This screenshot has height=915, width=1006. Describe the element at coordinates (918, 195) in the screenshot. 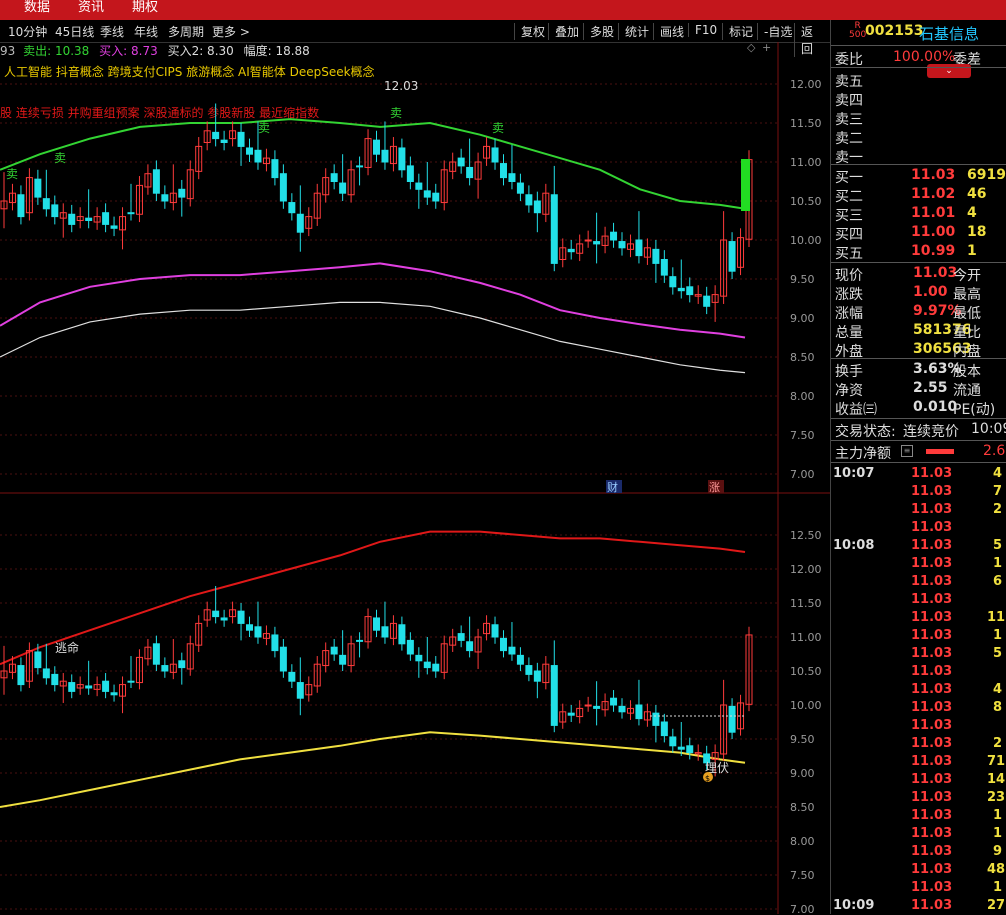

I see `bid-level-row: 买二 11.02 46` at that location.